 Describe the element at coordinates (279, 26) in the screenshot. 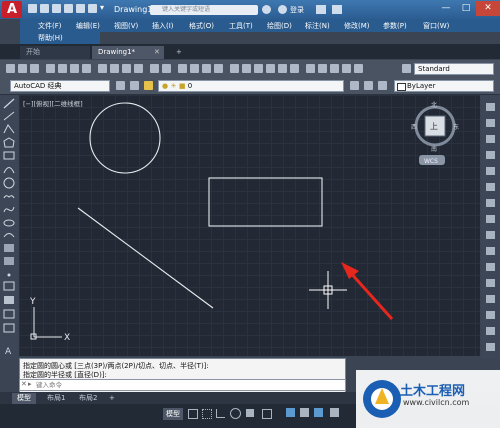

I see `menu-draw: 绘图(D)` at that location.